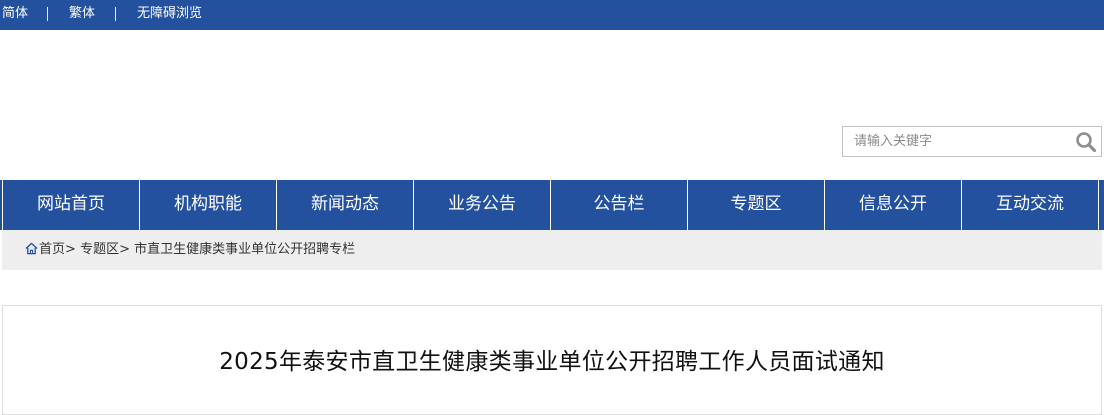 The height and width of the screenshot is (415, 1104). Describe the element at coordinates (99, 249) in the screenshot. I see `breadcrumb-special-topics-link: 专题区` at that location.